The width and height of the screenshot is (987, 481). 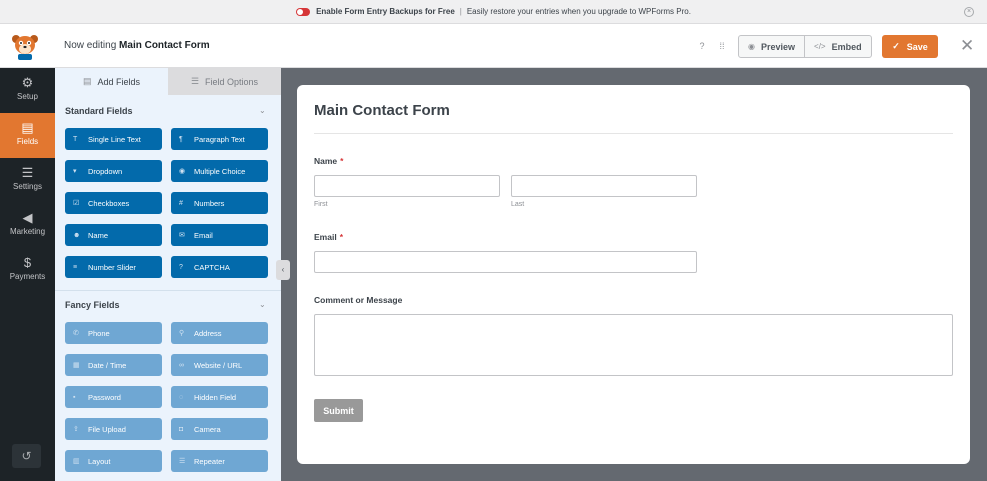 What do you see at coordinates (27, 217) in the screenshot?
I see `megaphone-icon: ◀` at bounding box center [27, 217].